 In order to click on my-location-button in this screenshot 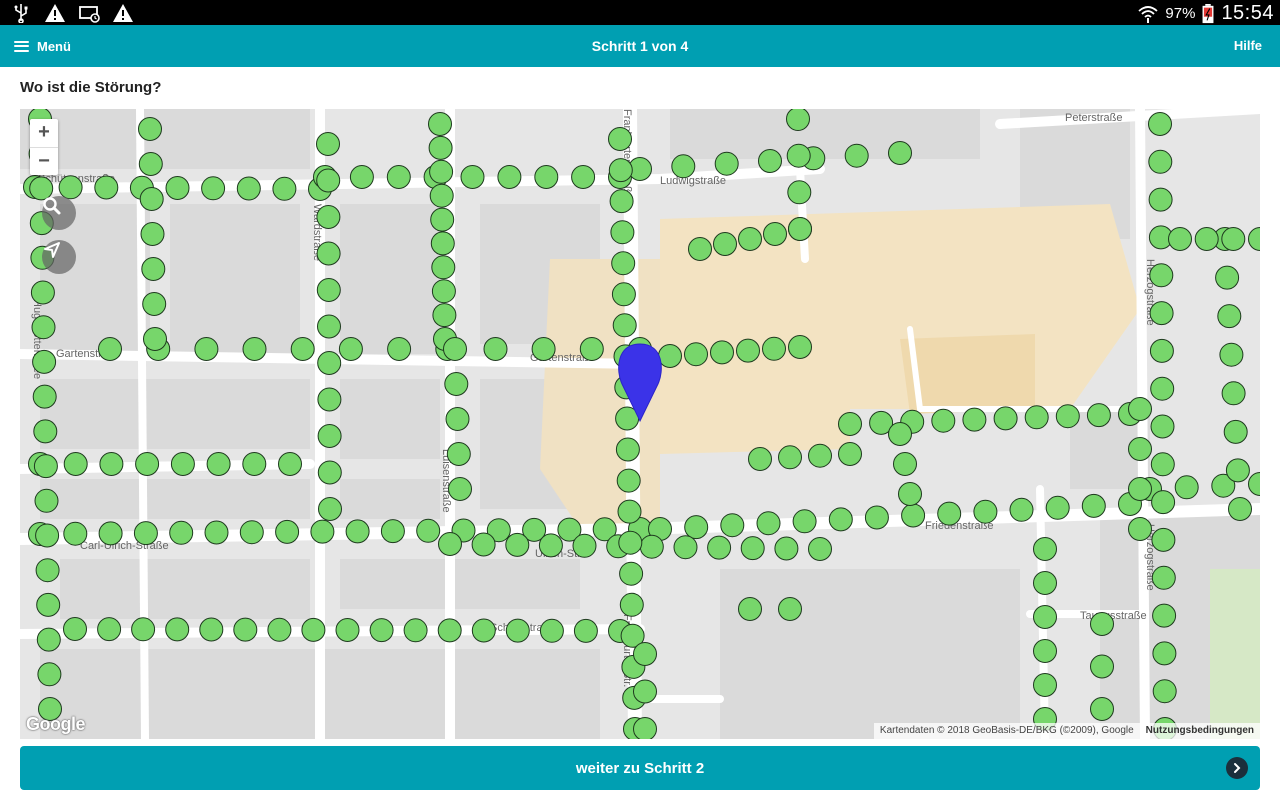, I will do `click(59, 257)`.